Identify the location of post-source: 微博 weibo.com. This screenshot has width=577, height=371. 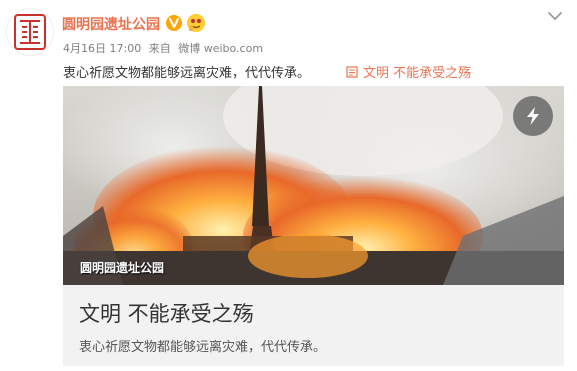
(220, 48).